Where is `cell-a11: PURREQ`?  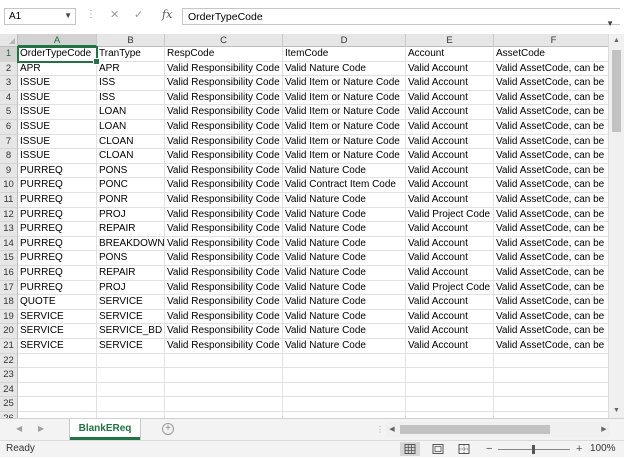 cell-a11: PURREQ is located at coordinates (57, 200).